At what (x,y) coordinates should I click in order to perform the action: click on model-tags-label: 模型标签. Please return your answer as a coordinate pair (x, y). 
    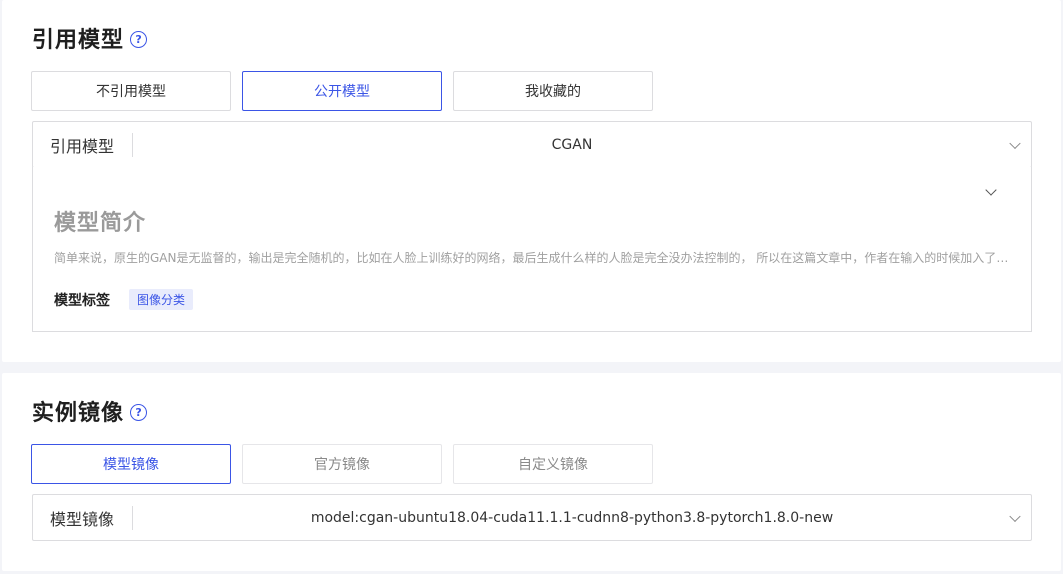
    Looking at the image, I should click on (82, 300).